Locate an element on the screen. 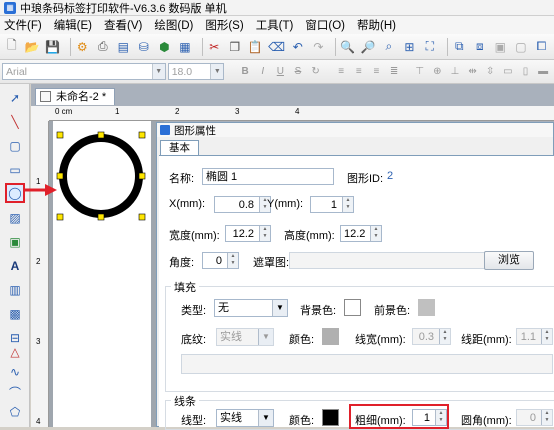  pattern-select: 实线 ▼ is located at coordinates (245, 337).